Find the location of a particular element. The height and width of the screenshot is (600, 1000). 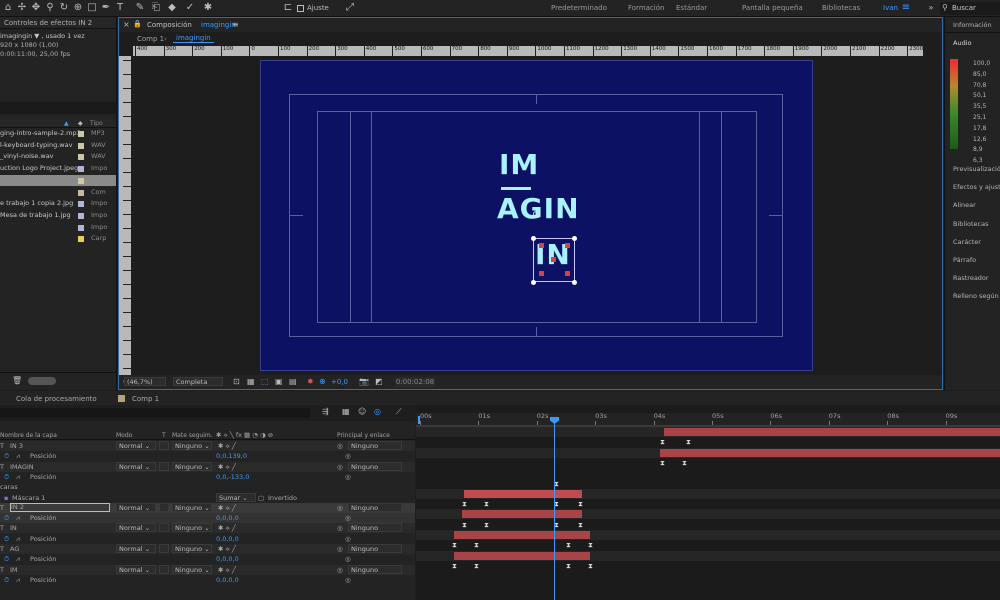

track-matte-dropdown: Ninguno ⌄ is located at coordinates (192, 507).